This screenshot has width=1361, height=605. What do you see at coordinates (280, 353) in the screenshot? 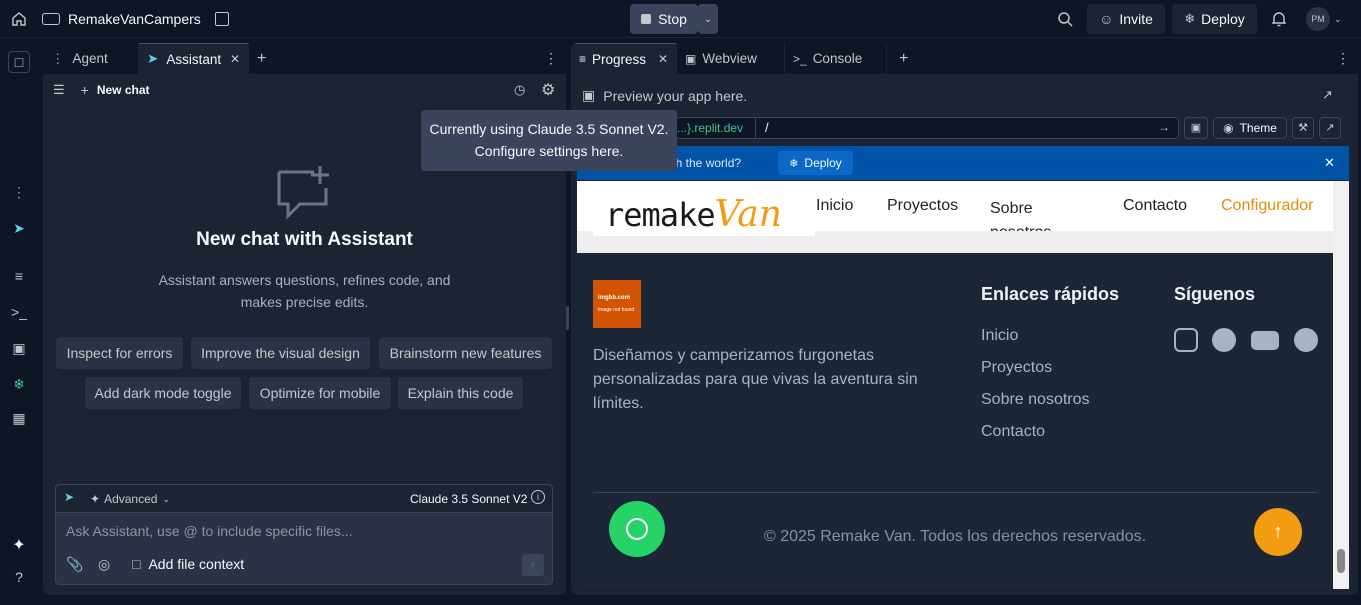
I see `suggestion-improve-design: Improve the visual design` at bounding box center [280, 353].